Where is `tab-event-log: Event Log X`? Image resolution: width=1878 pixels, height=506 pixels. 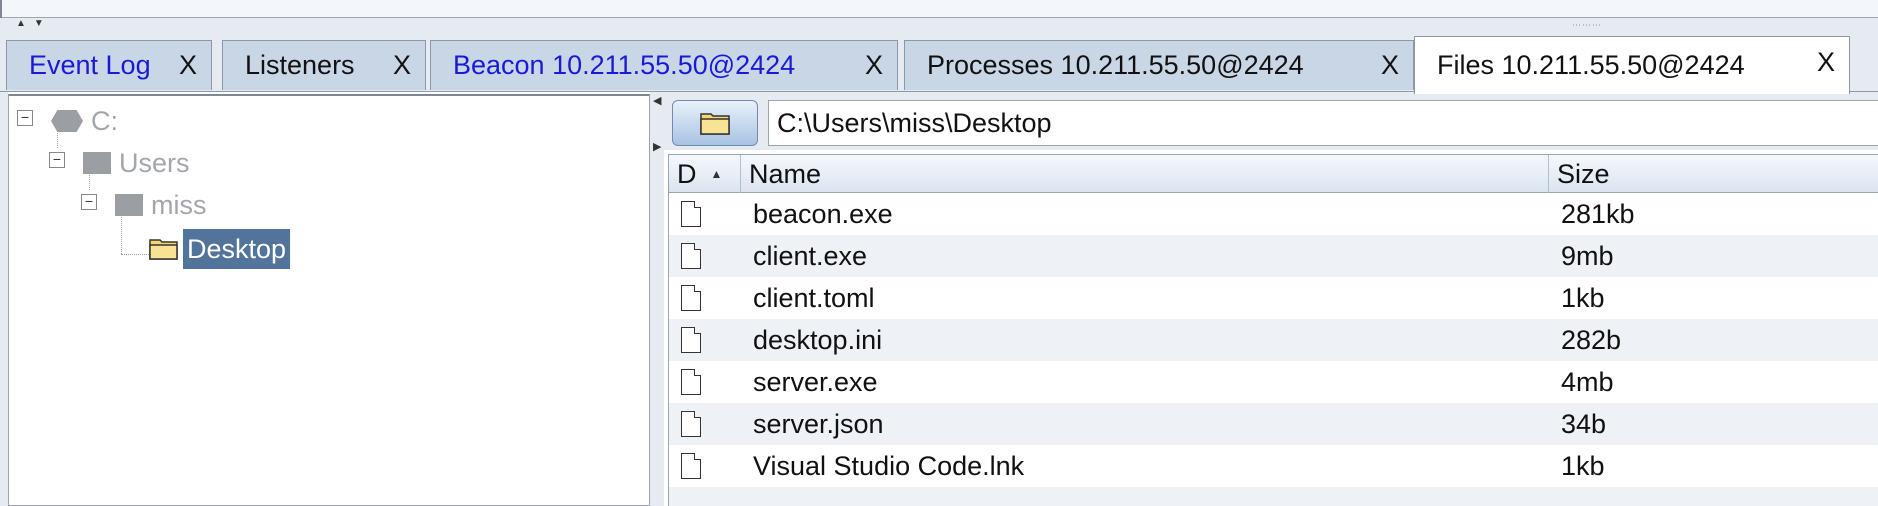
tab-event-log: Event Log X is located at coordinates (109, 65).